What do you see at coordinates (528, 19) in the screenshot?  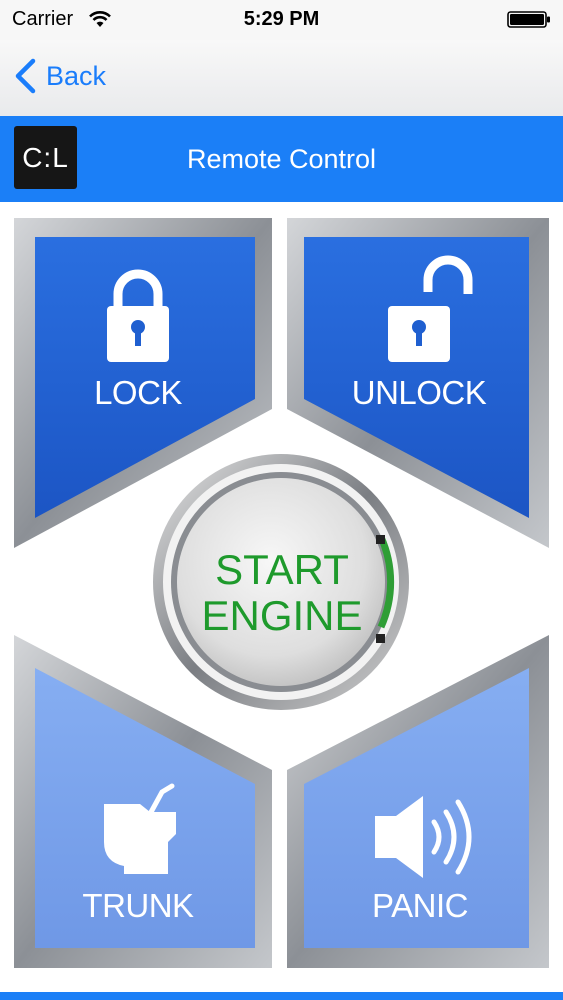 I see `battery-icon` at bounding box center [528, 19].